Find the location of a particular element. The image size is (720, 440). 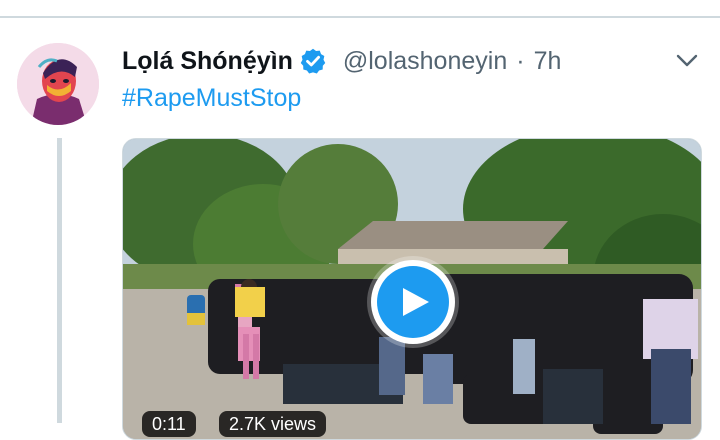

video-views-badge: 2.7K views is located at coordinates (273, 424).